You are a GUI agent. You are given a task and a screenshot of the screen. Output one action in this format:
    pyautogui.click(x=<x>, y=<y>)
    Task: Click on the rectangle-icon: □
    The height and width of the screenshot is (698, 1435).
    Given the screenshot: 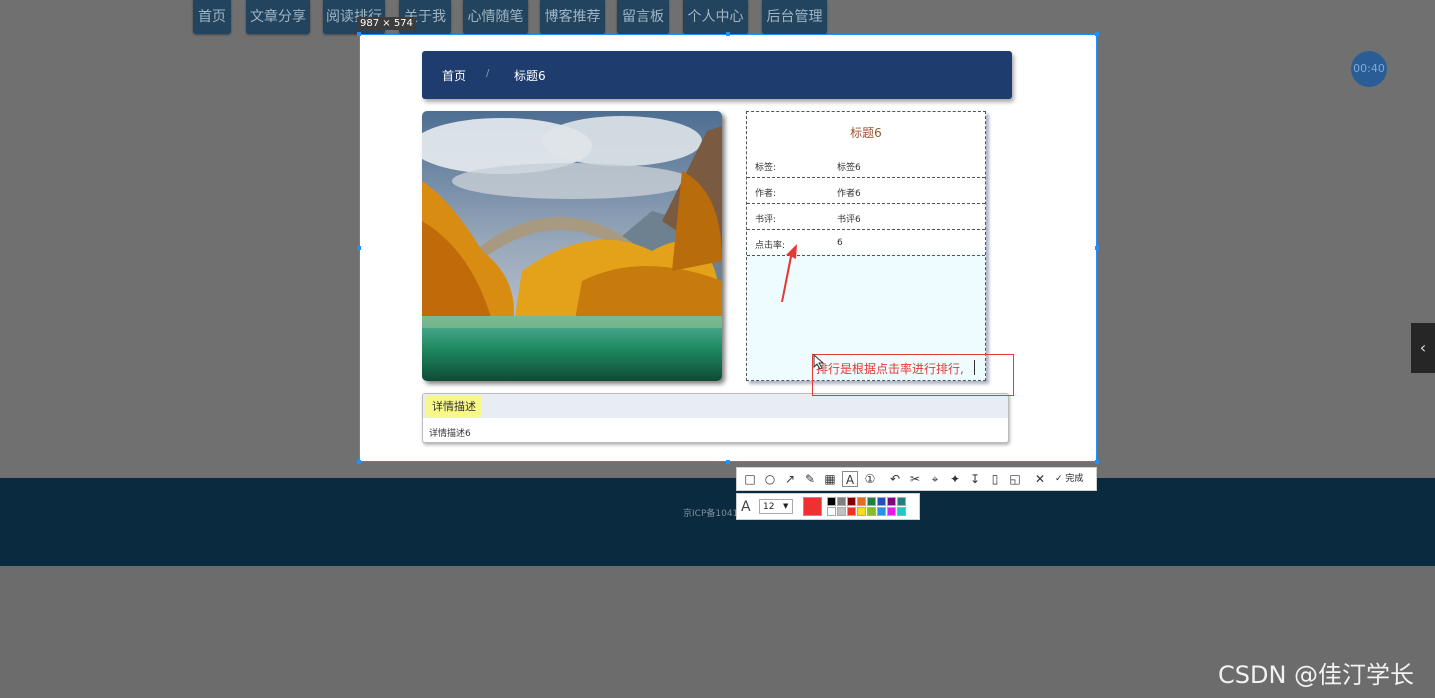 What is the action you would take?
    pyautogui.click(x=750, y=479)
    